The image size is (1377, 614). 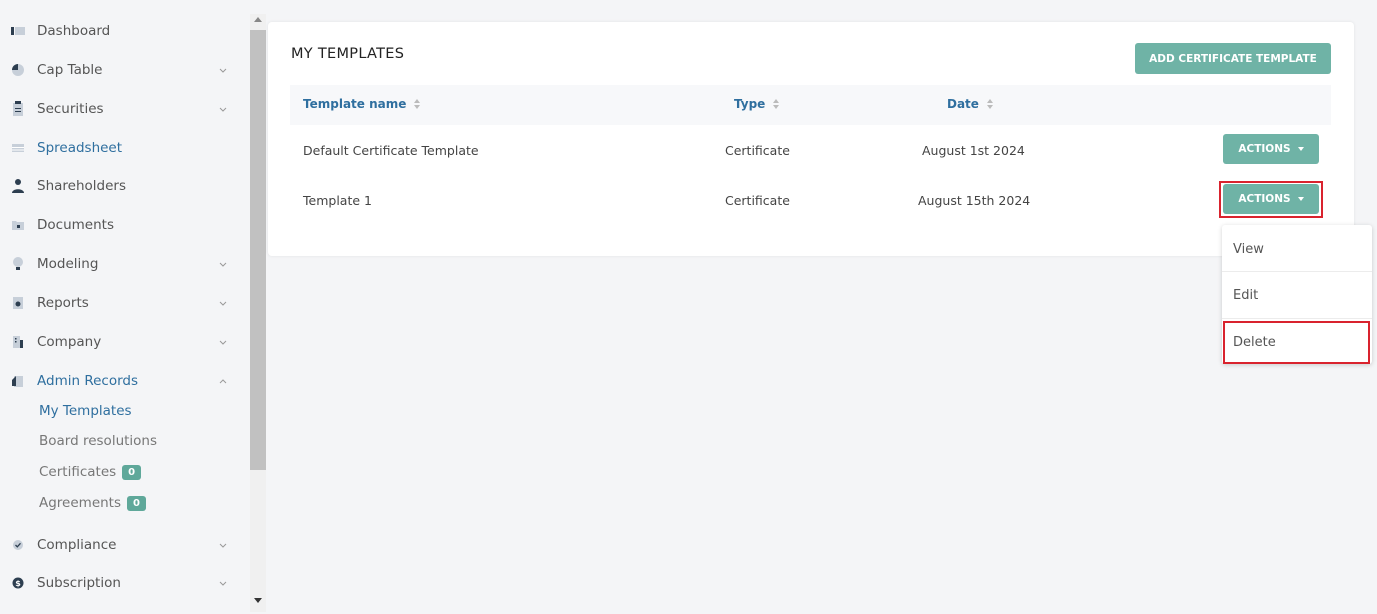 I want to click on sidebar-subitem-board-resolutions: Board resolutions, so click(x=98, y=441).